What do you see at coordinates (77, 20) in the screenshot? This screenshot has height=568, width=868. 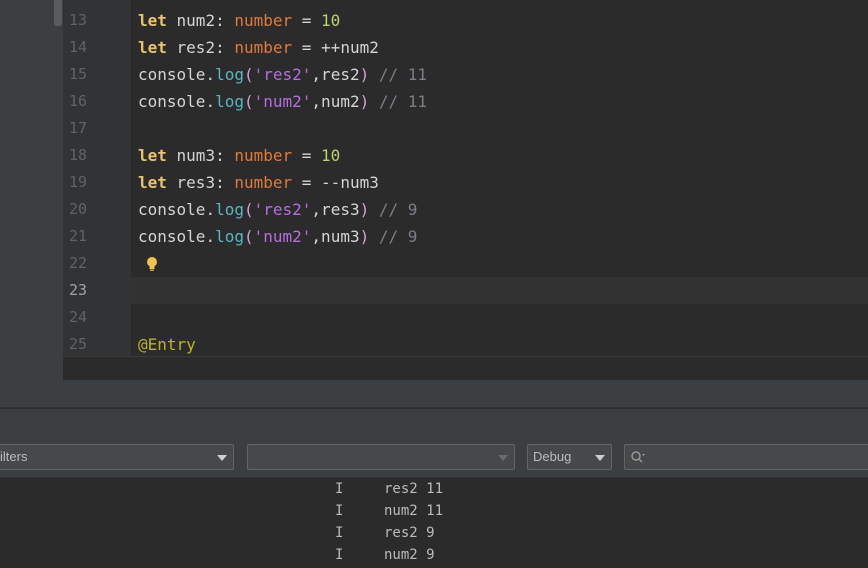 I see `line-number: 13` at bounding box center [77, 20].